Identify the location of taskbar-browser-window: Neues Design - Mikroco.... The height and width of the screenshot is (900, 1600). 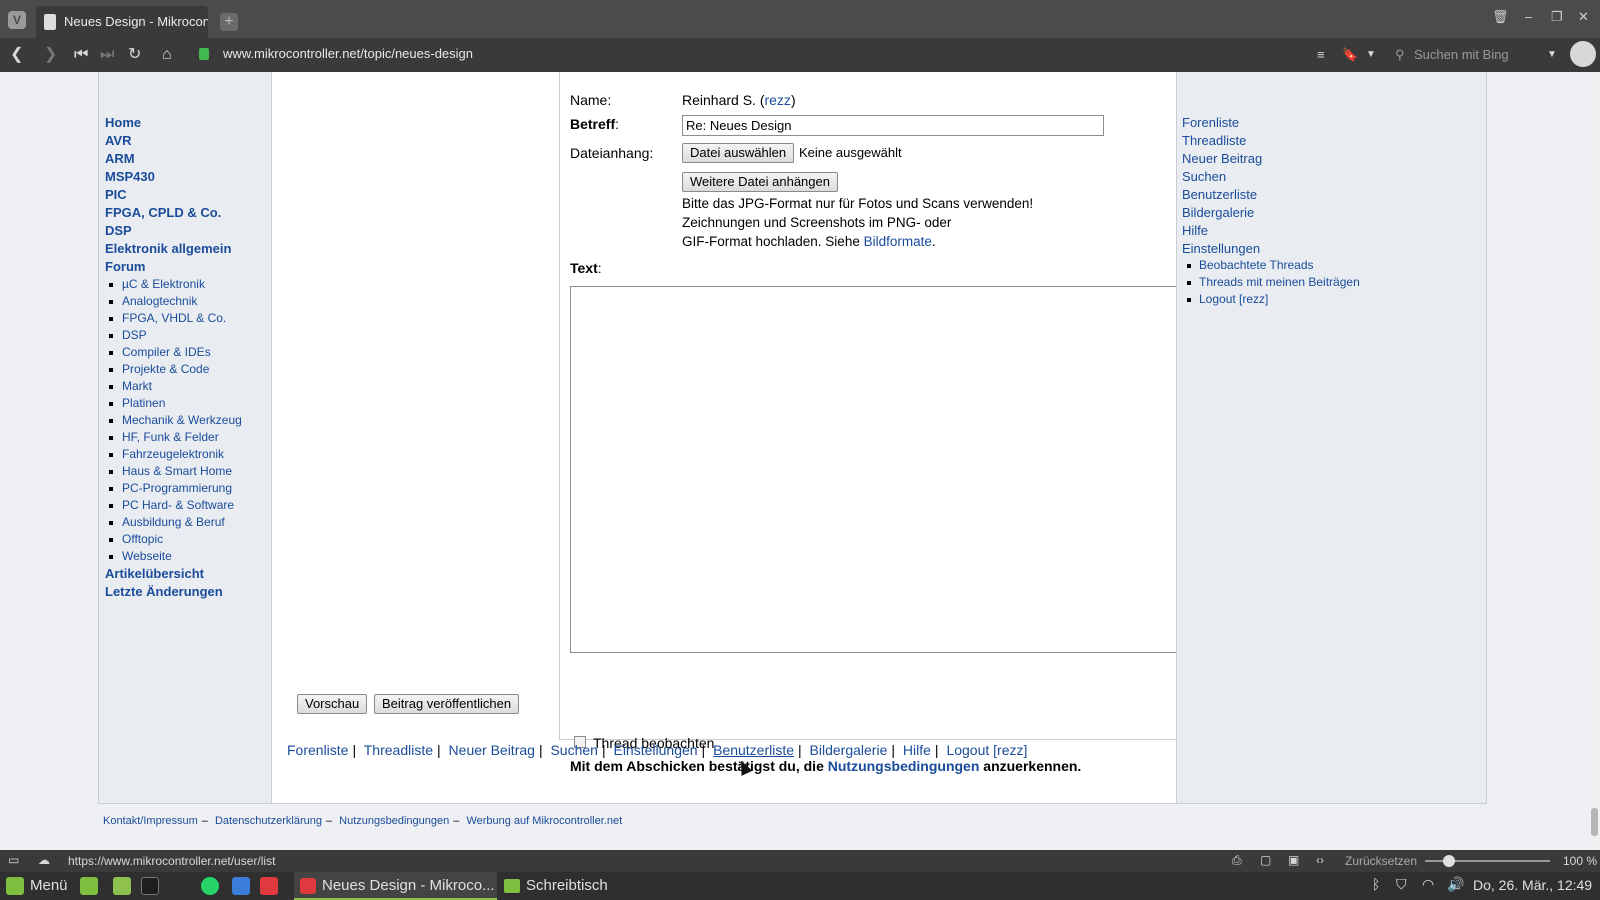
(395, 886).